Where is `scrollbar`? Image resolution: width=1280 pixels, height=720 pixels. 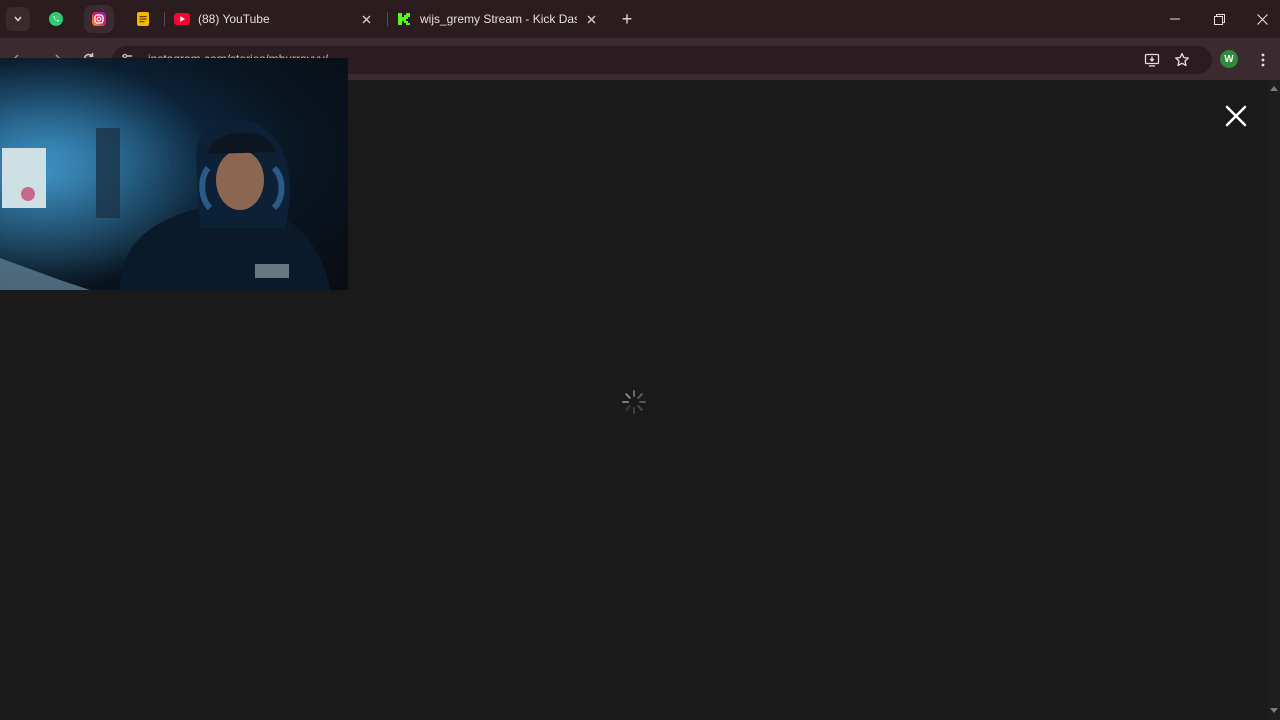
scrollbar is located at coordinates (1274, 400).